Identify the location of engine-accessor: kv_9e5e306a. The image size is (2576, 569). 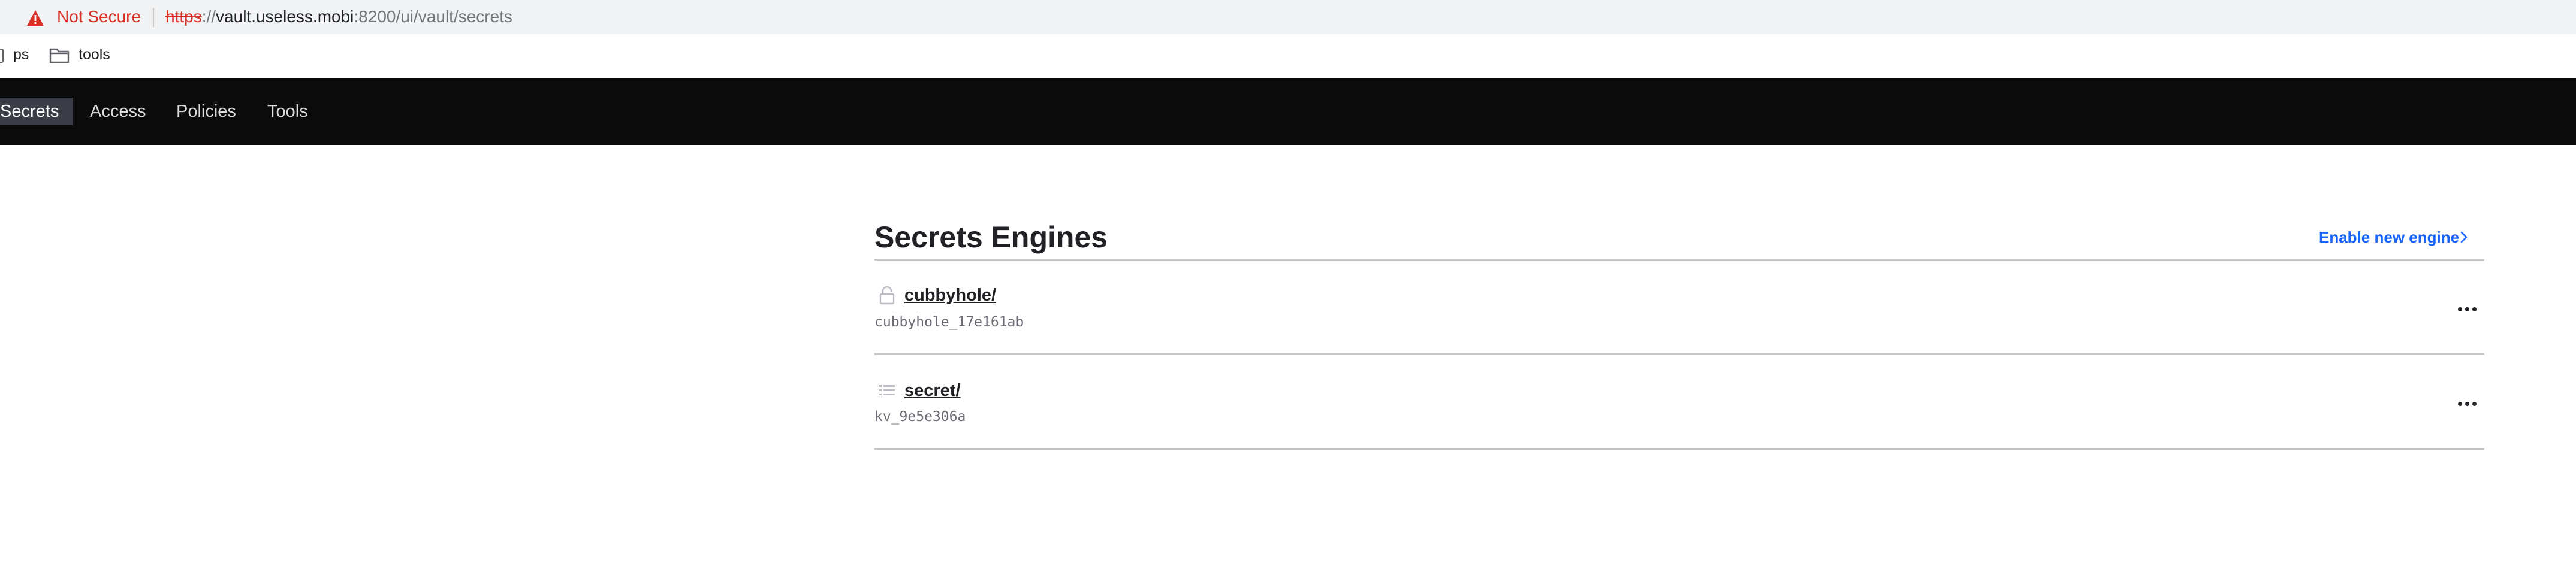
(920, 417).